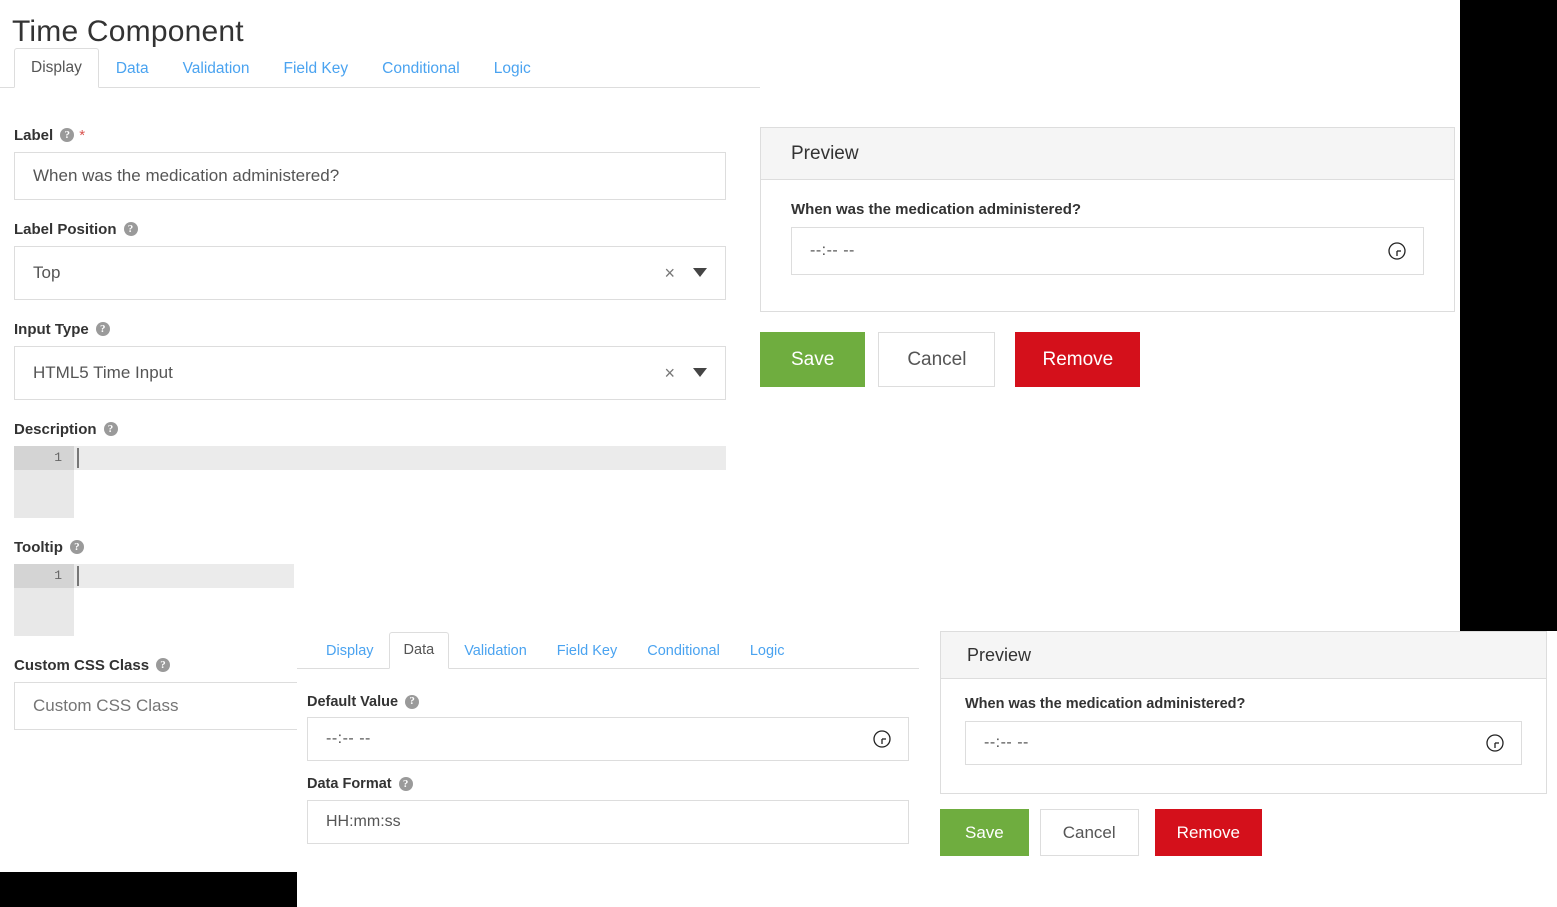  What do you see at coordinates (65, 229) in the screenshot?
I see `label-position-label-text: Label Position` at bounding box center [65, 229].